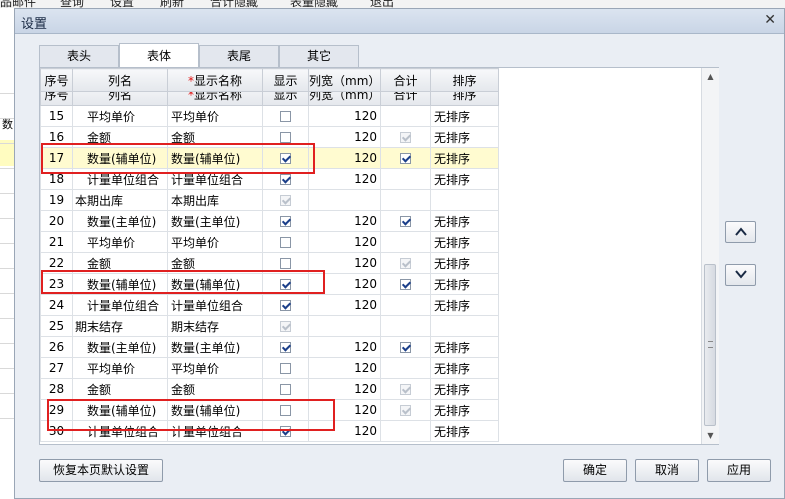 The image size is (785, 499). Describe the element at coordinates (595, 470) in the screenshot. I see `ok-button: 确定` at that location.